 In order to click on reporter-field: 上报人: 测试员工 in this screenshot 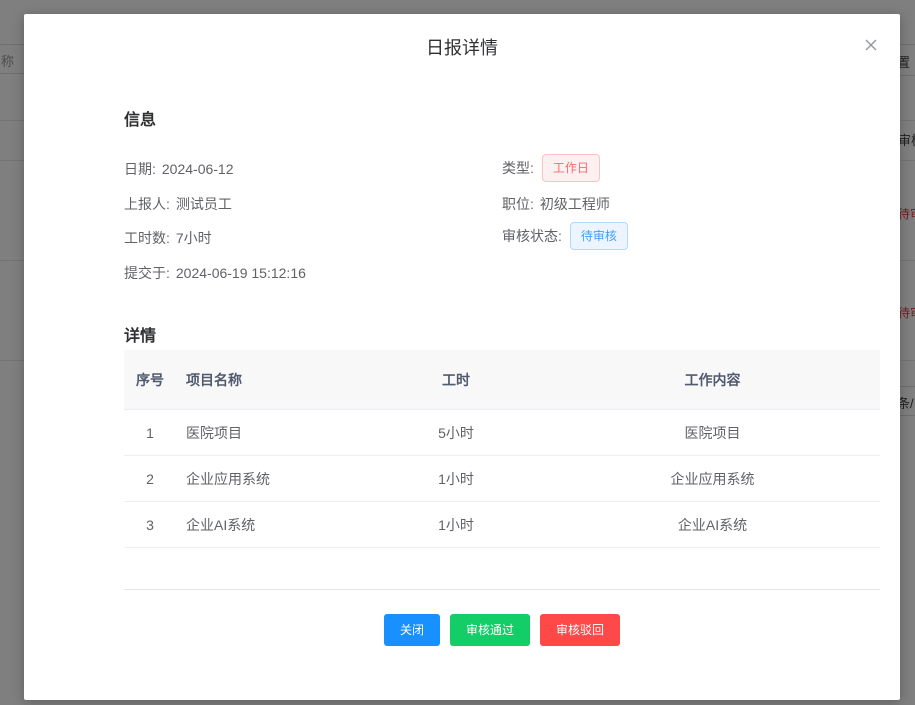, I will do `click(178, 204)`.